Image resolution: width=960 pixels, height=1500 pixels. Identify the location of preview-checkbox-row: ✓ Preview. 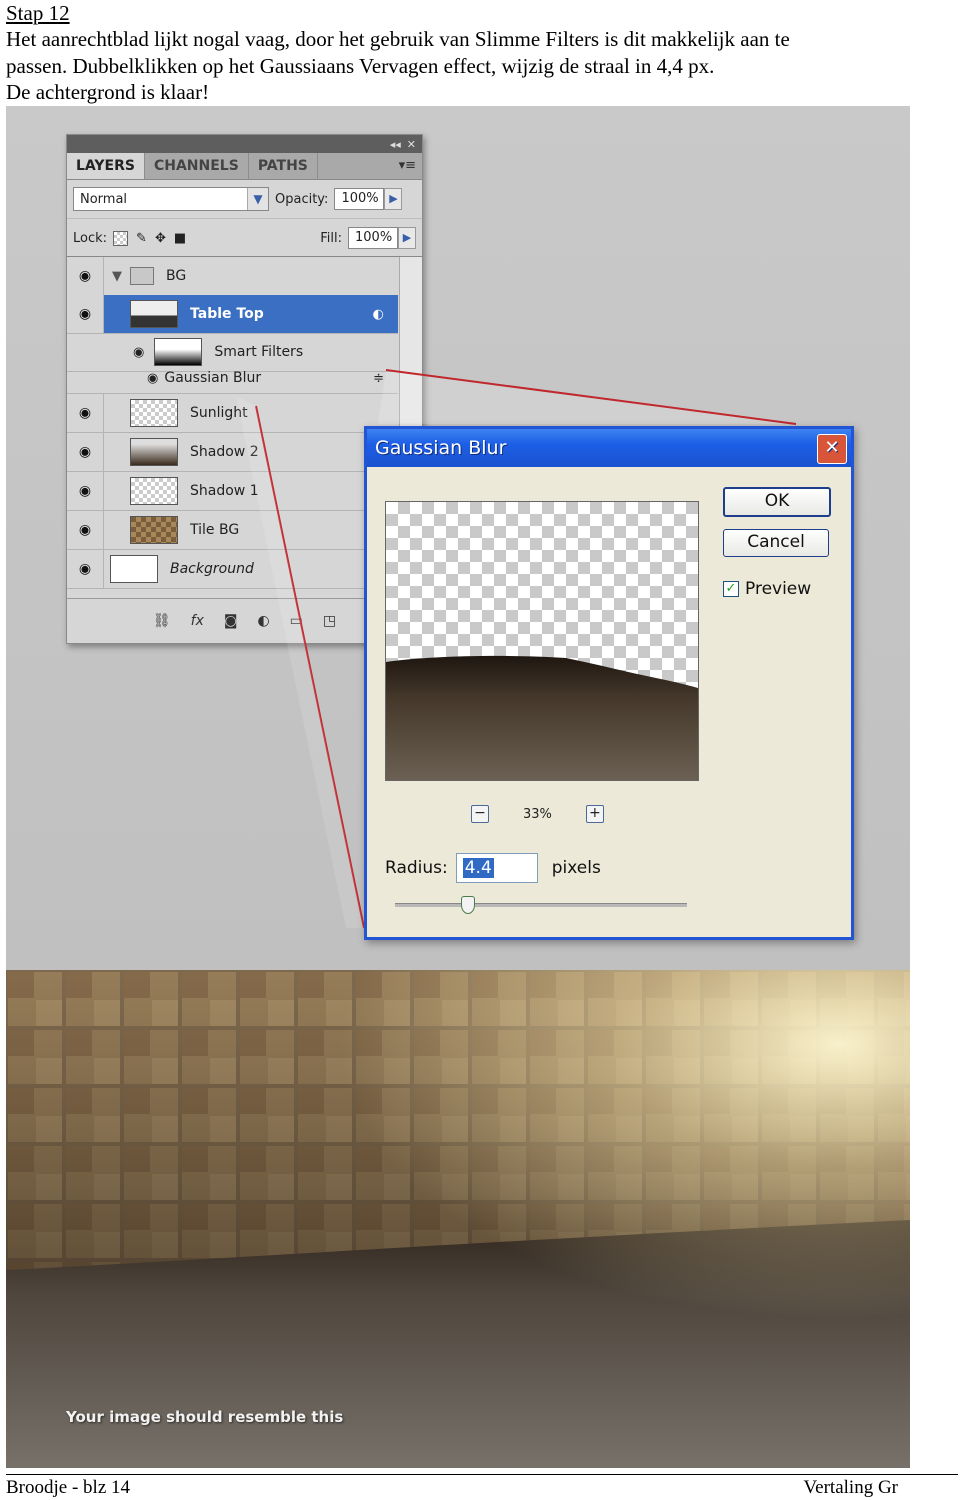
(767, 589).